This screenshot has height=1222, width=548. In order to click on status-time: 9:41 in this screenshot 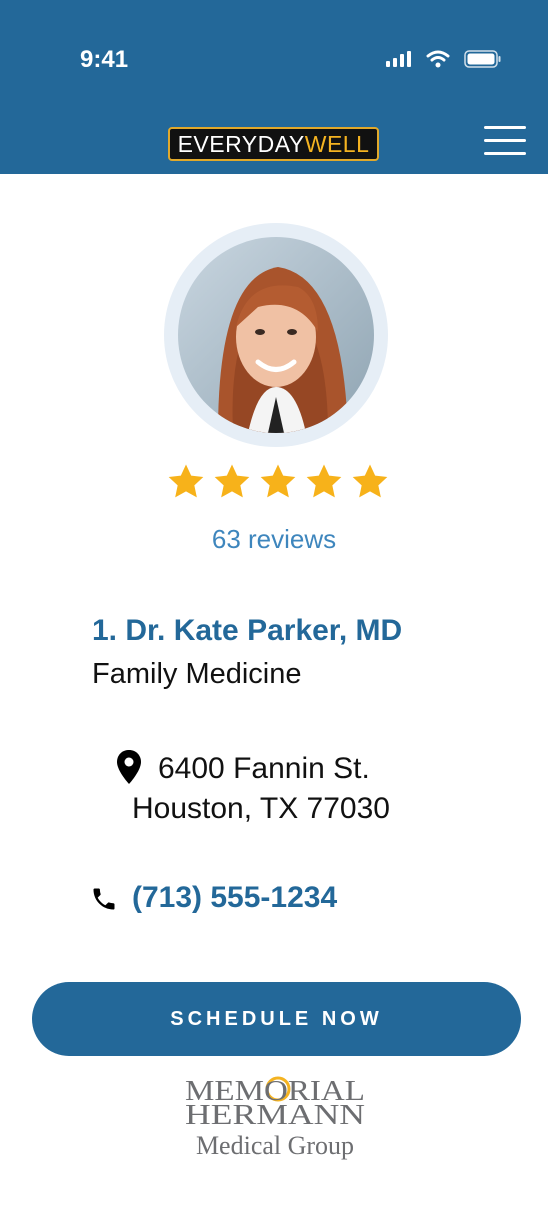, I will do `click(104, 59)`.